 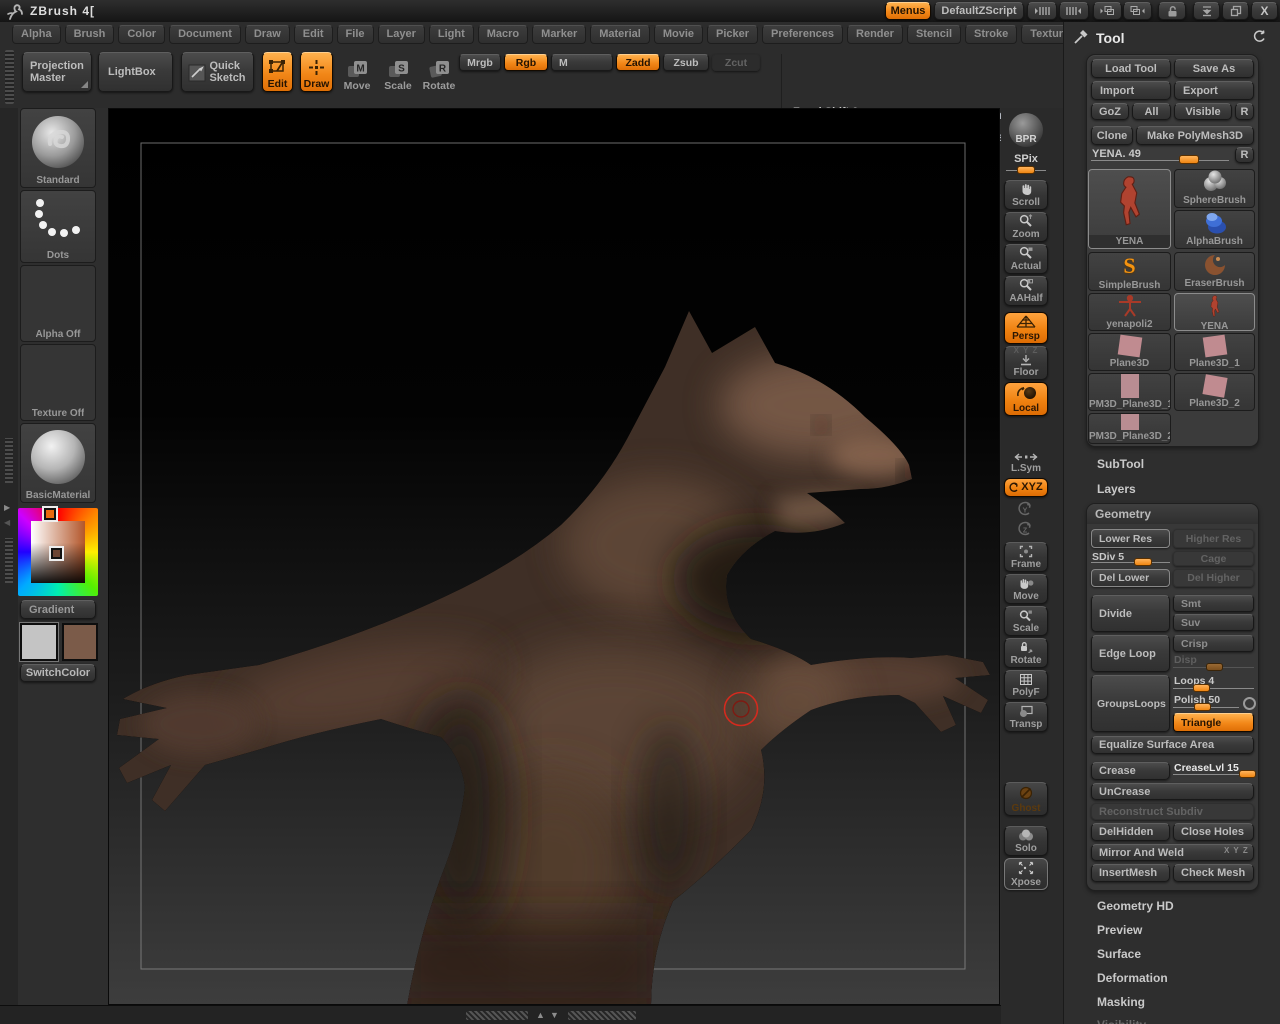 What do you see at coordinates (908, 11) in the screenshot?
I see `menus-button: Menus` at bounding box center [908, 11].